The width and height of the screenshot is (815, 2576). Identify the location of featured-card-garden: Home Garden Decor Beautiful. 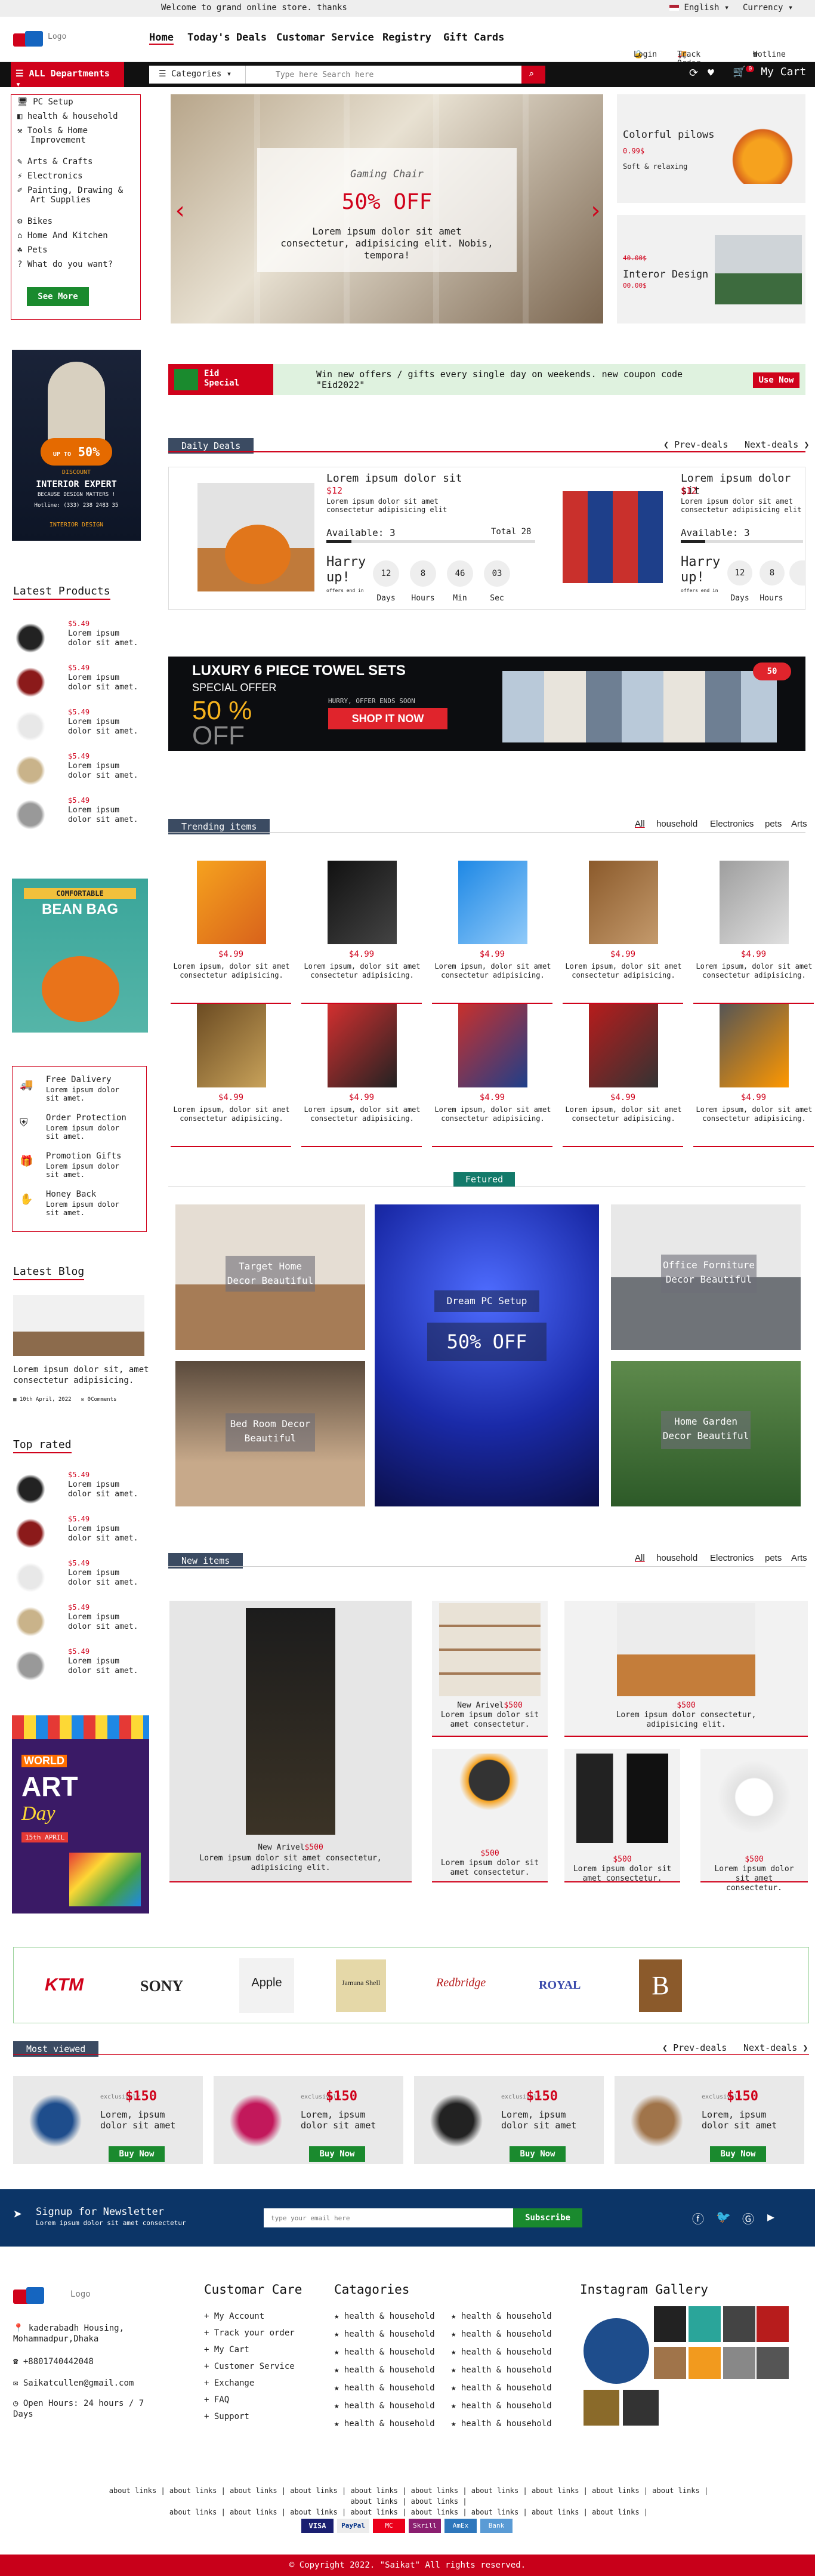
(706, 1433).